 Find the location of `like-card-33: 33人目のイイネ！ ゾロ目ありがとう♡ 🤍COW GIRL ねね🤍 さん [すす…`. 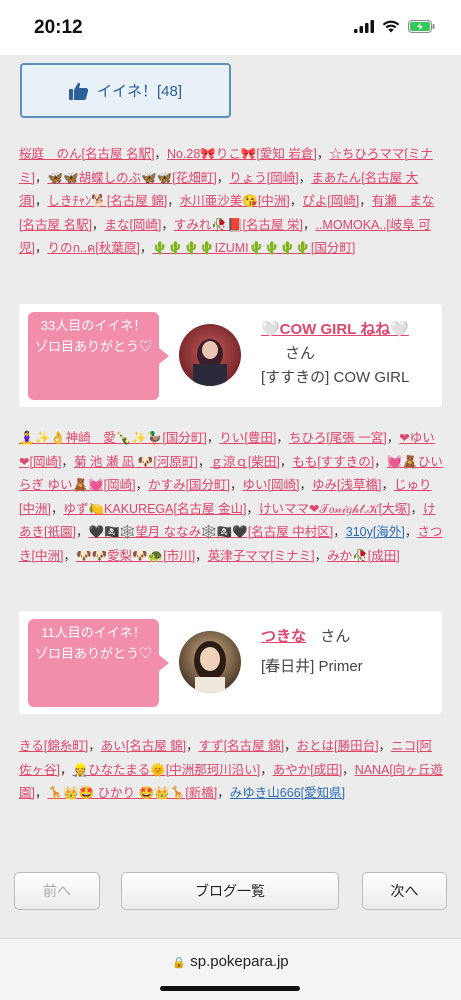

like-card-33: 33人目のイイネ！ ゾロ目ありがとう♡ 🤍COW GIRL ねね🤍 さん [すす… is located at coordinates (230, 355).